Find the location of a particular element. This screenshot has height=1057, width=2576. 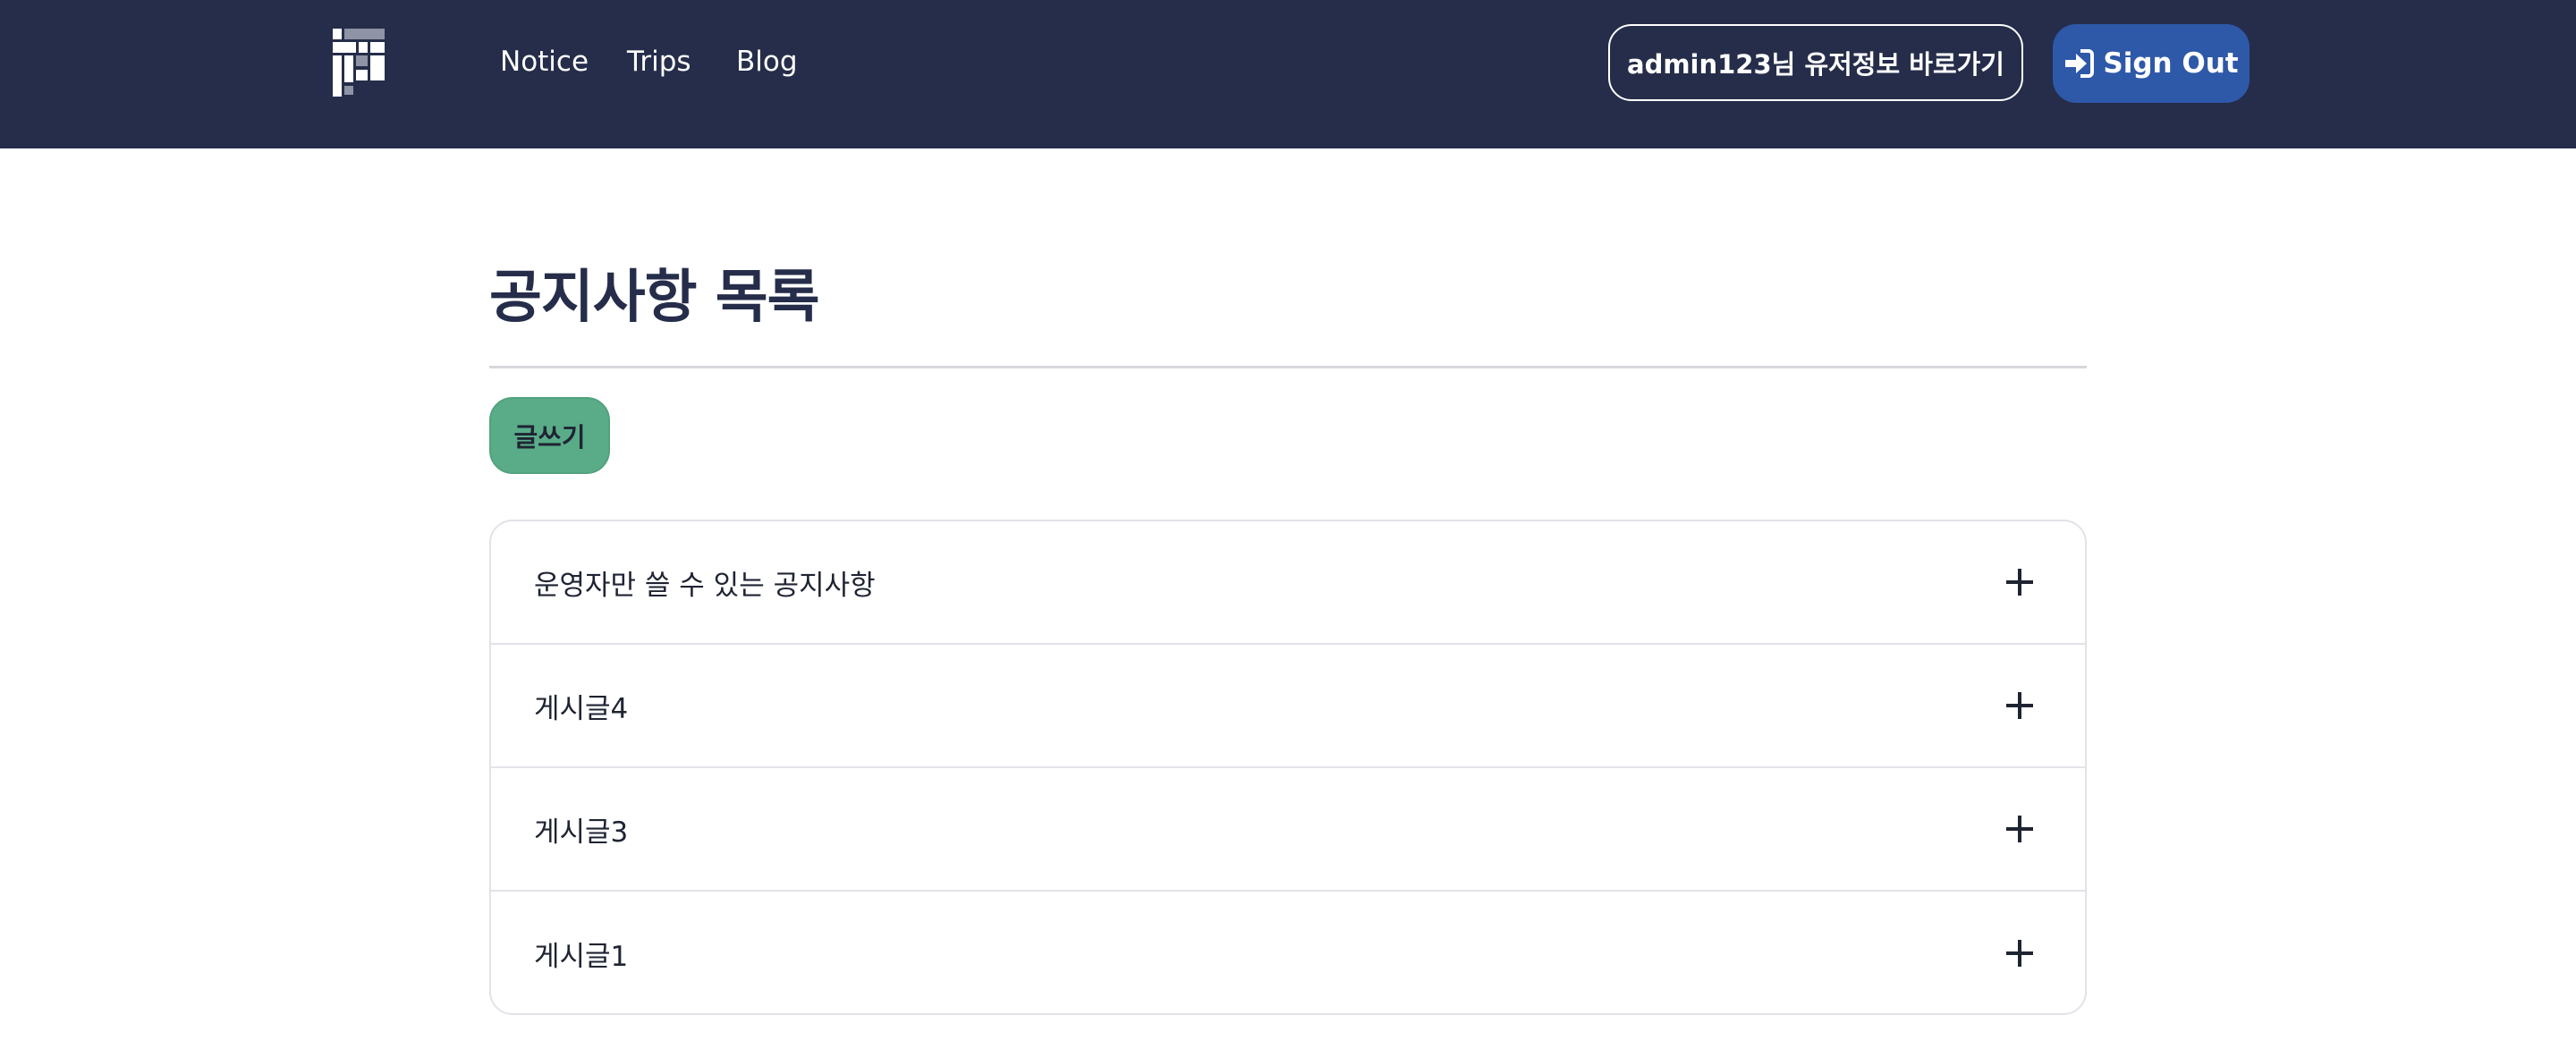

nav-link-blog: Blog is located at coordinates (767, 61).